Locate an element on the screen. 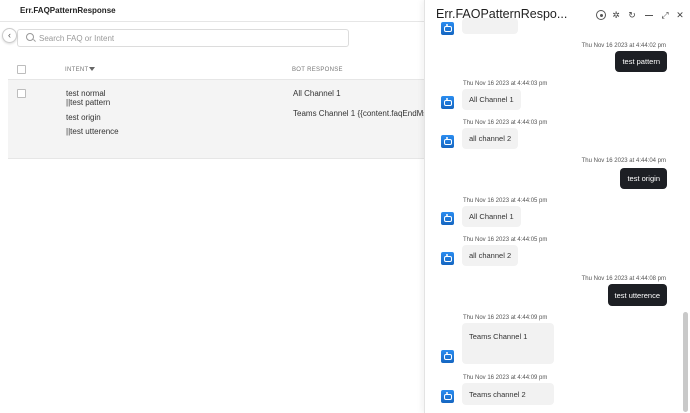 Image resolution: width=690 pixels, height=413 pixels. chevron-left-icon: ‹ is located at coordinates (9, 35).